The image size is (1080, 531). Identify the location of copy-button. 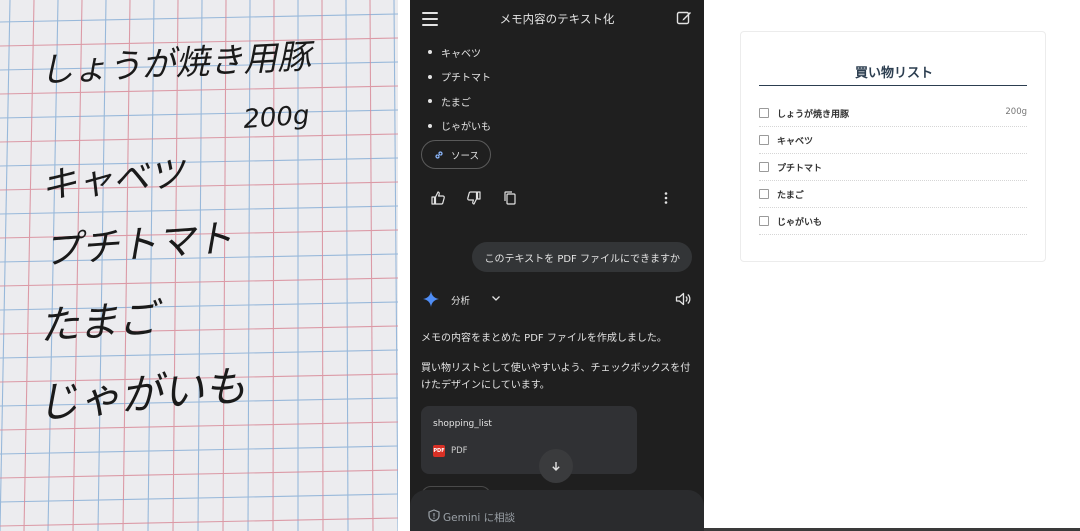
(511, 199).